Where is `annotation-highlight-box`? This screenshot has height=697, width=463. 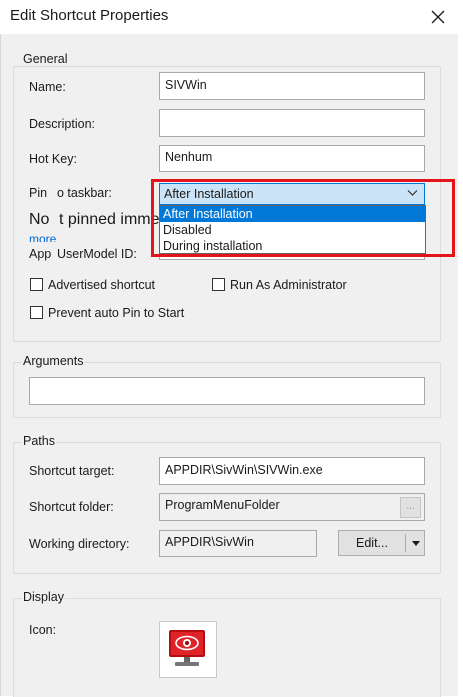 annotation-highlight-box is located at coordinates (303, 218).